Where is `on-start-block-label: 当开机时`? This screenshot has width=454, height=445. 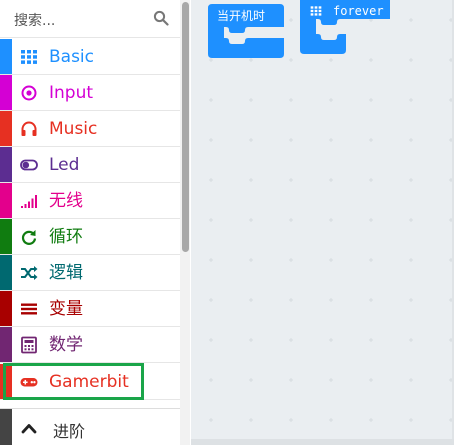
on-start-block-label: 当开机时 is located at coordinates (241, 16).